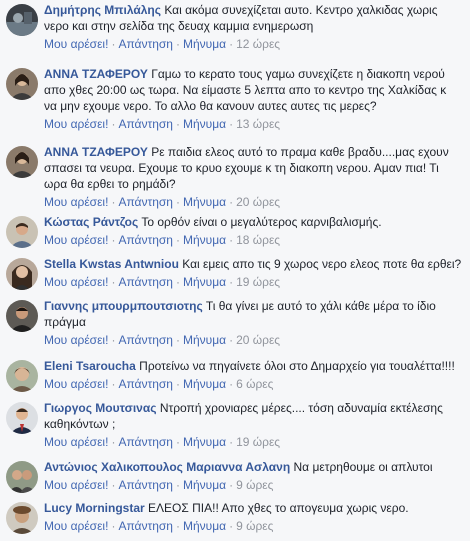 This screenshot has height=541, width=470. I want to click on comment-author: Γιαννης μπουρμπουτσιοτης, so click(123, 306).